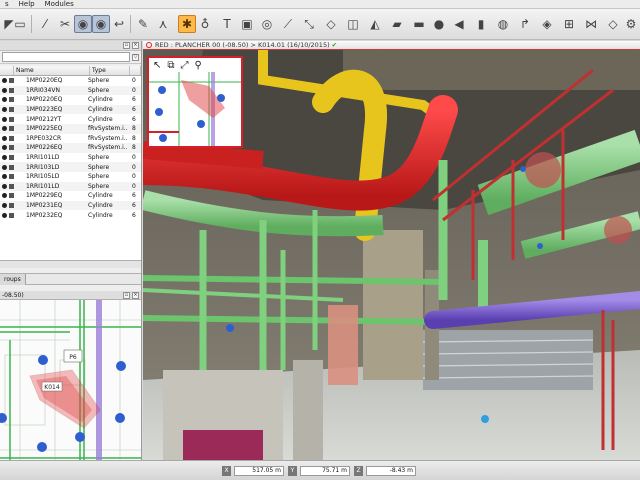  Describe the element at coordinates (481, 24) in the screenshot. I see `cylinder-icon: ▮` at that location.